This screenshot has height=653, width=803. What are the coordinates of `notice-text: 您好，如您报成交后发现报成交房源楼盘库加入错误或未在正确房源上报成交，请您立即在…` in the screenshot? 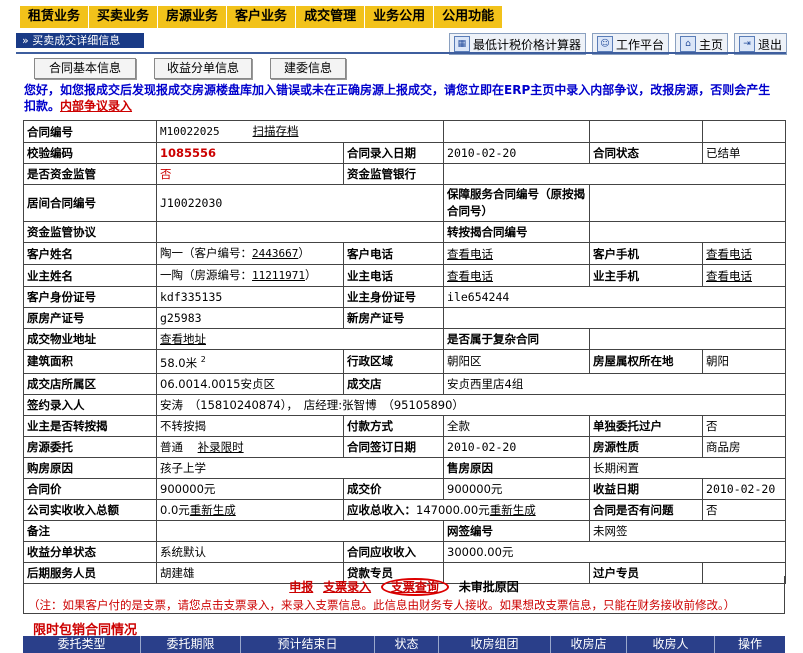 It's located at (397, 98).